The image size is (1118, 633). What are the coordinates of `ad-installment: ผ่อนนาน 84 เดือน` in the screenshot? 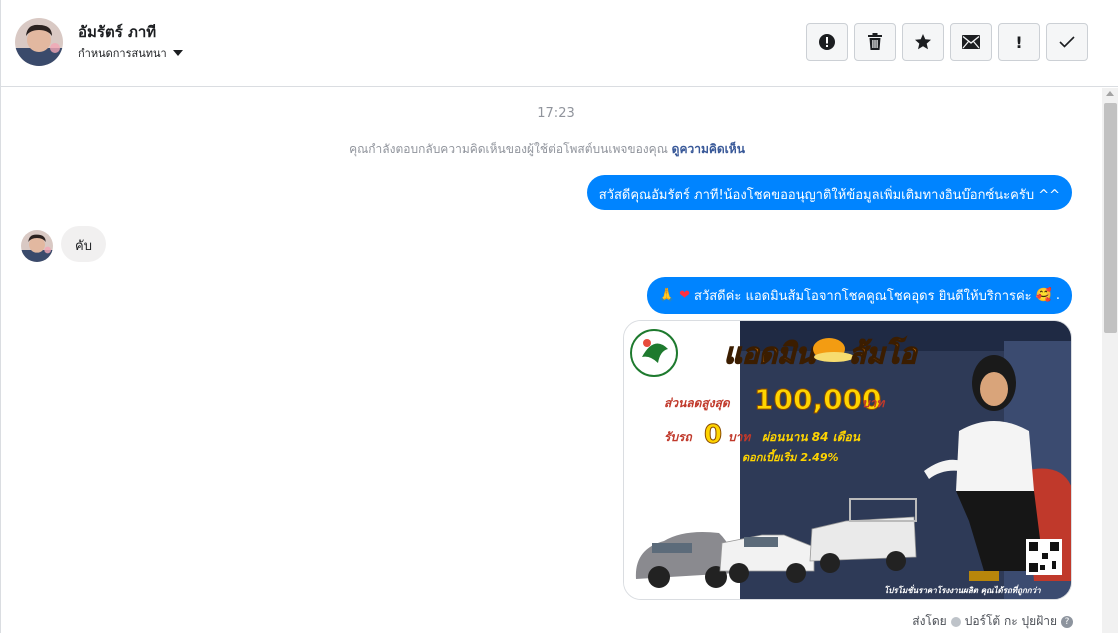 It's located at (811, 437).